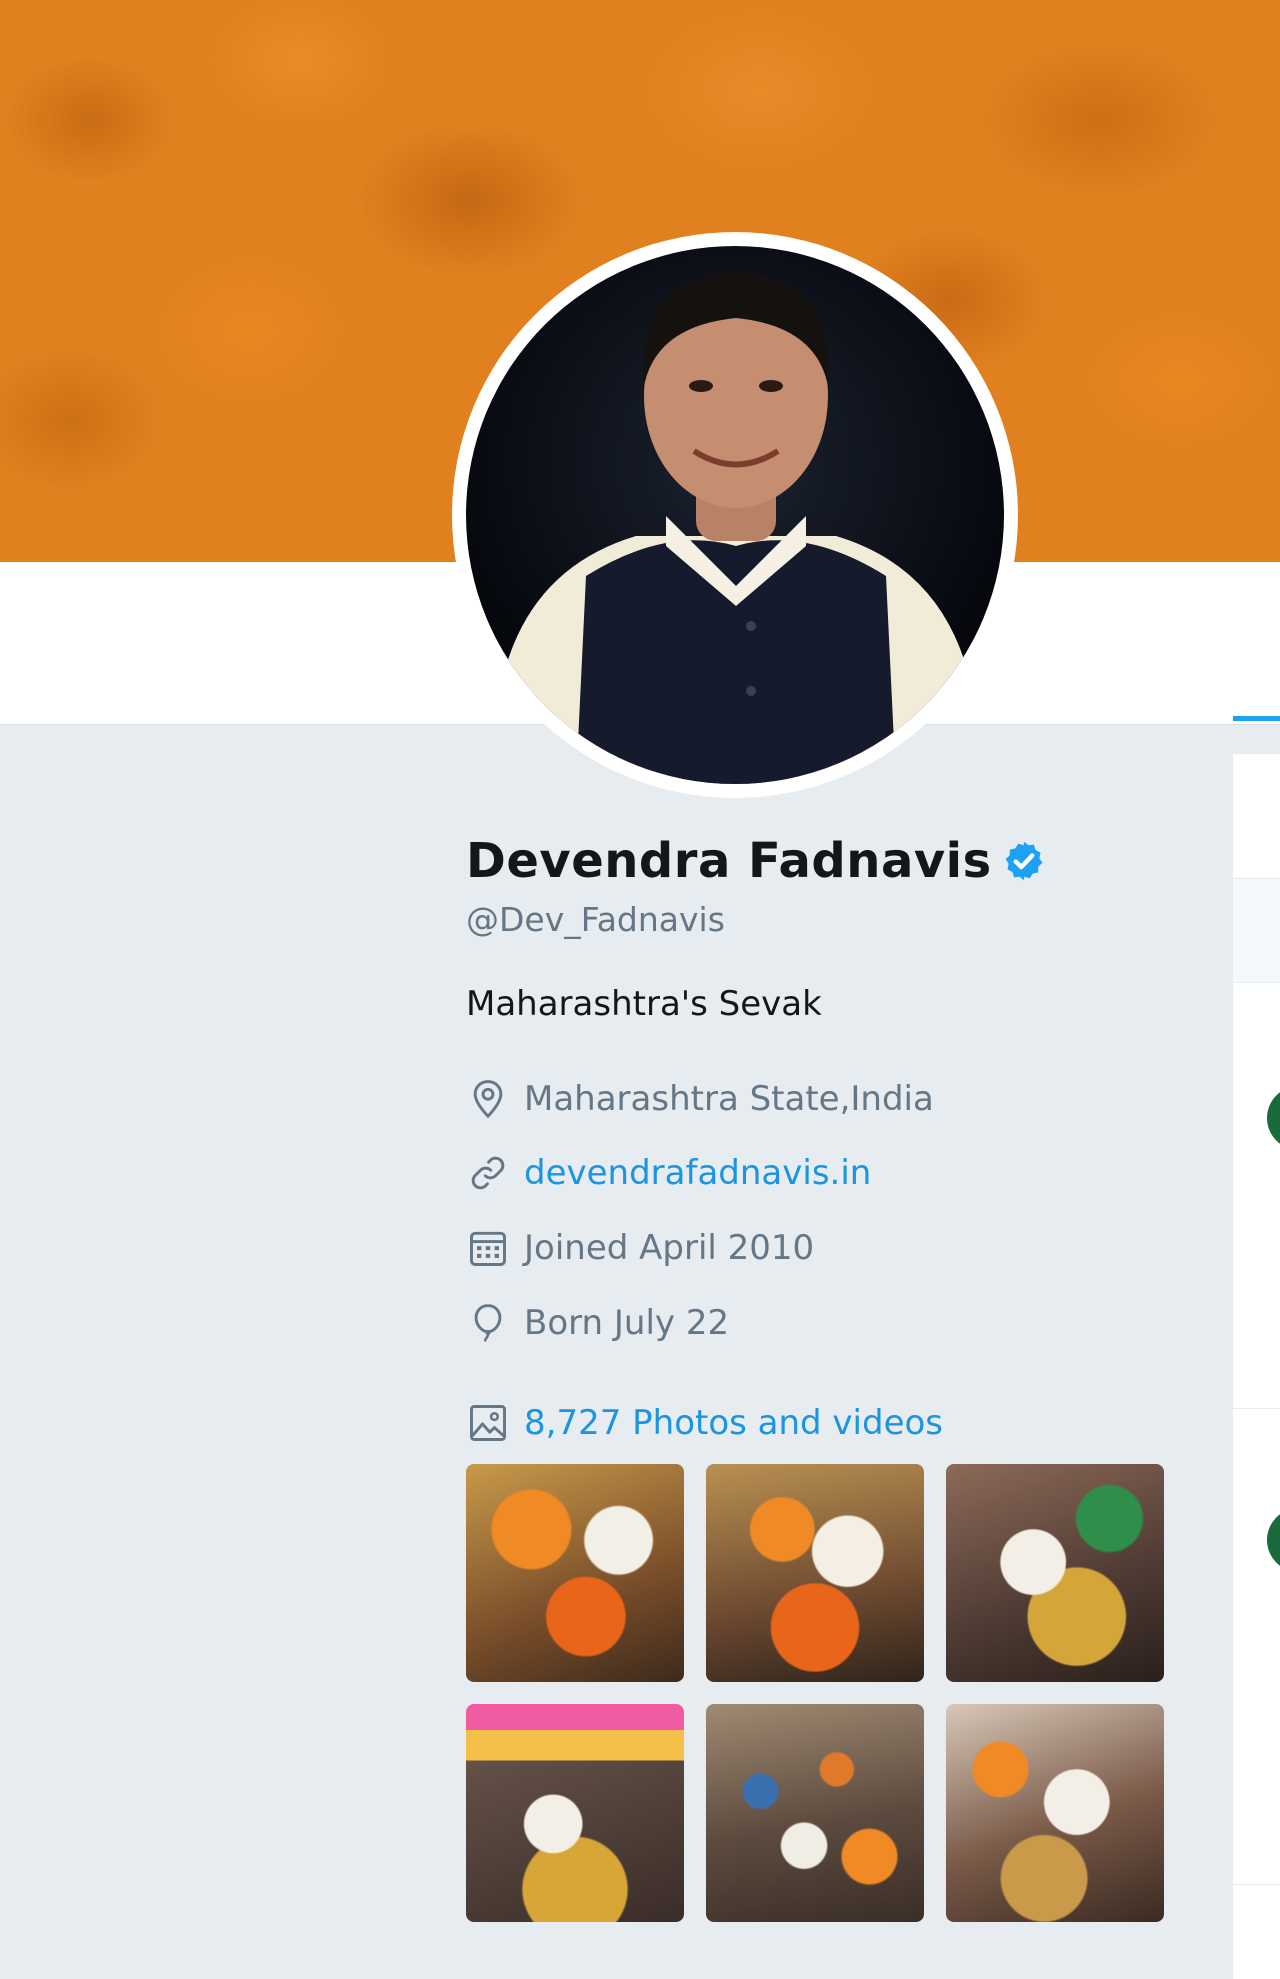 The width and height of the screenshot is (1280, 1979). I want to click on profile-website-row: devendrafadnavis.in, so click(668, 1173).